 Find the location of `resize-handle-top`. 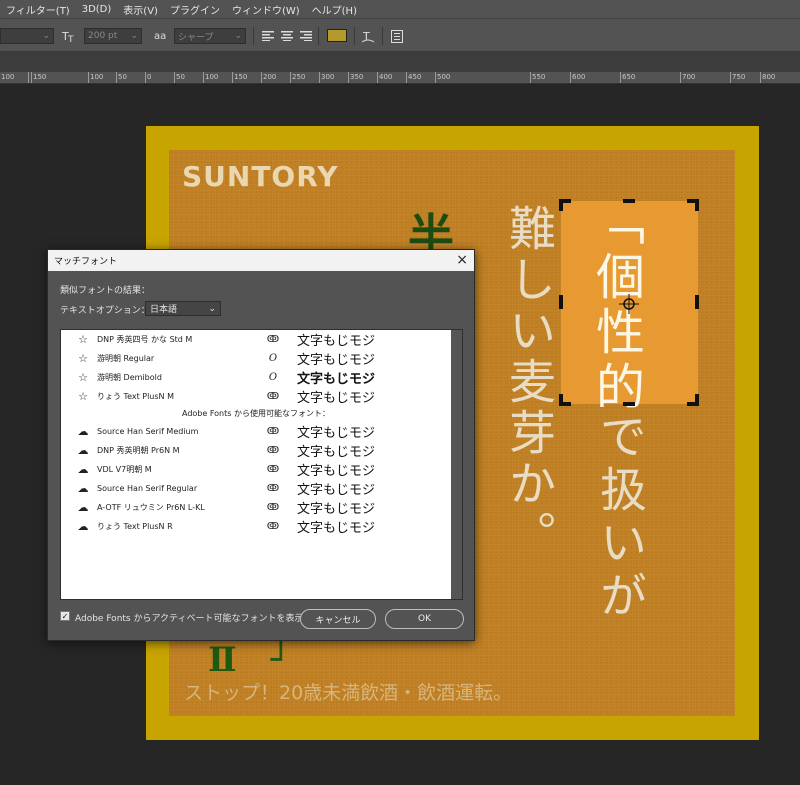

resize-handle-top is located at coordinates (629, 201).